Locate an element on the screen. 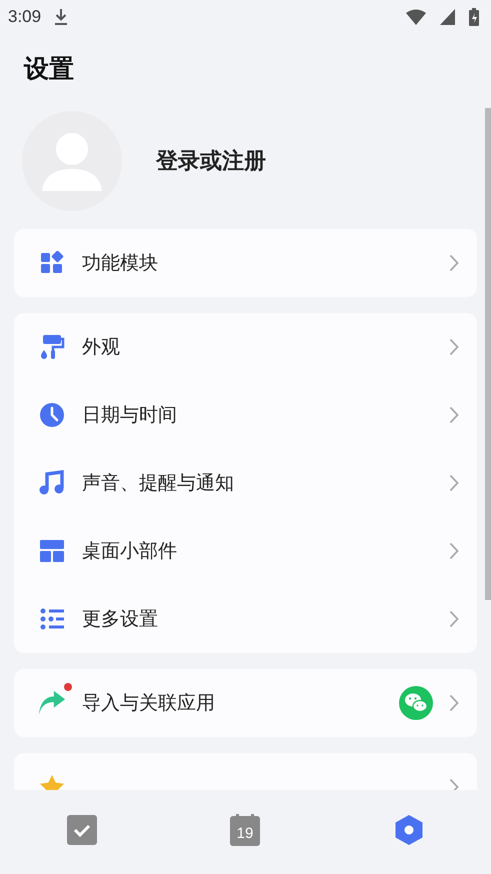  list-icon is located at coordinates (52, 619).